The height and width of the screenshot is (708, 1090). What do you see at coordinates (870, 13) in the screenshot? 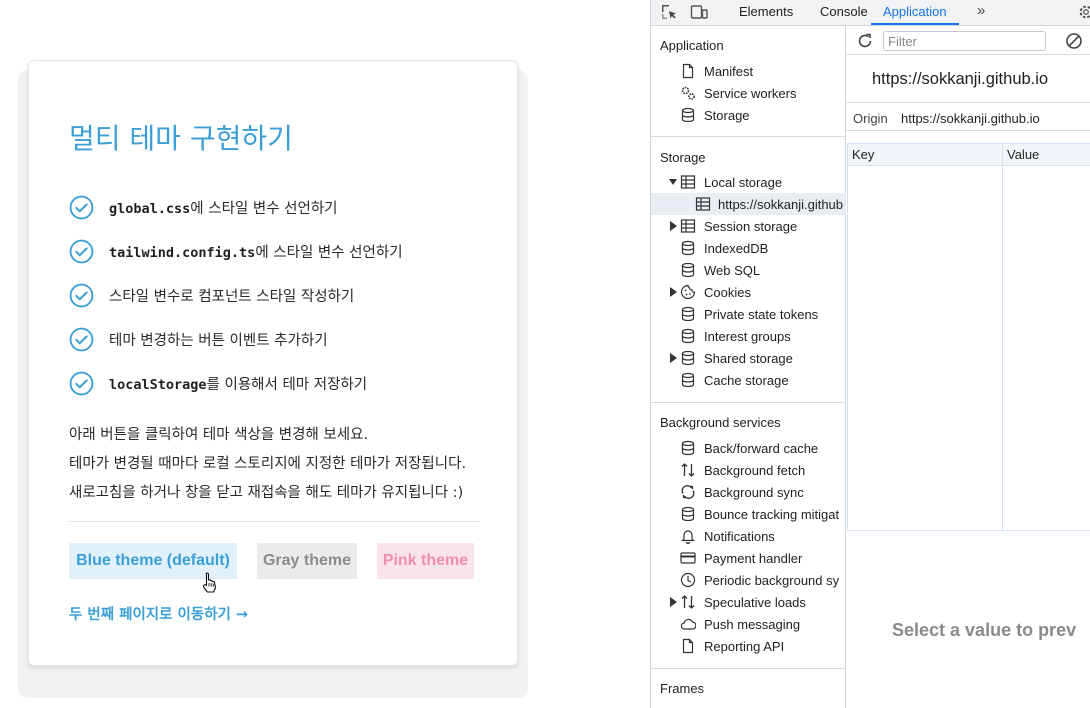
I see `devtools-tabbar: Elements Console Application »` at bounding box center [870, 13].